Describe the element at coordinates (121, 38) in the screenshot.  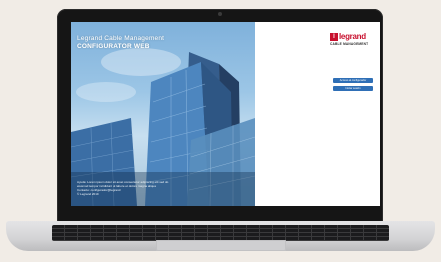
I see `hero-title-main: Legrand Cable Management` at that location.